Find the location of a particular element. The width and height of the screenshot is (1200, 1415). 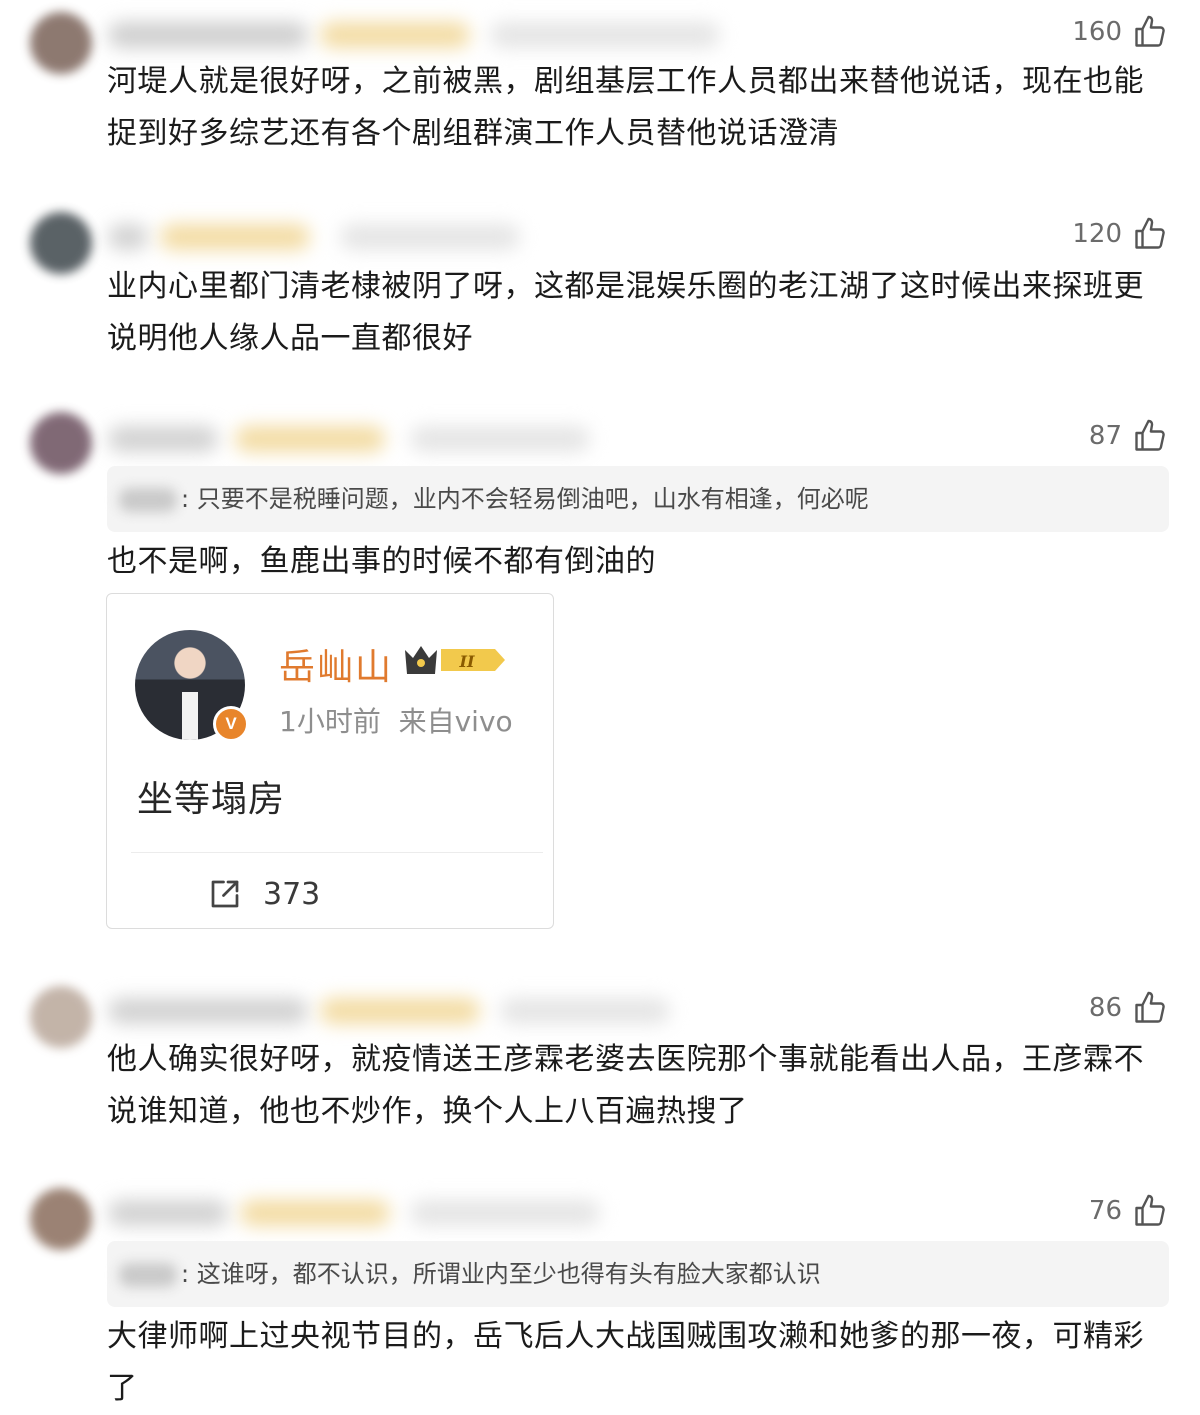

like-count: 160 is located at coordinates (1097, 32).